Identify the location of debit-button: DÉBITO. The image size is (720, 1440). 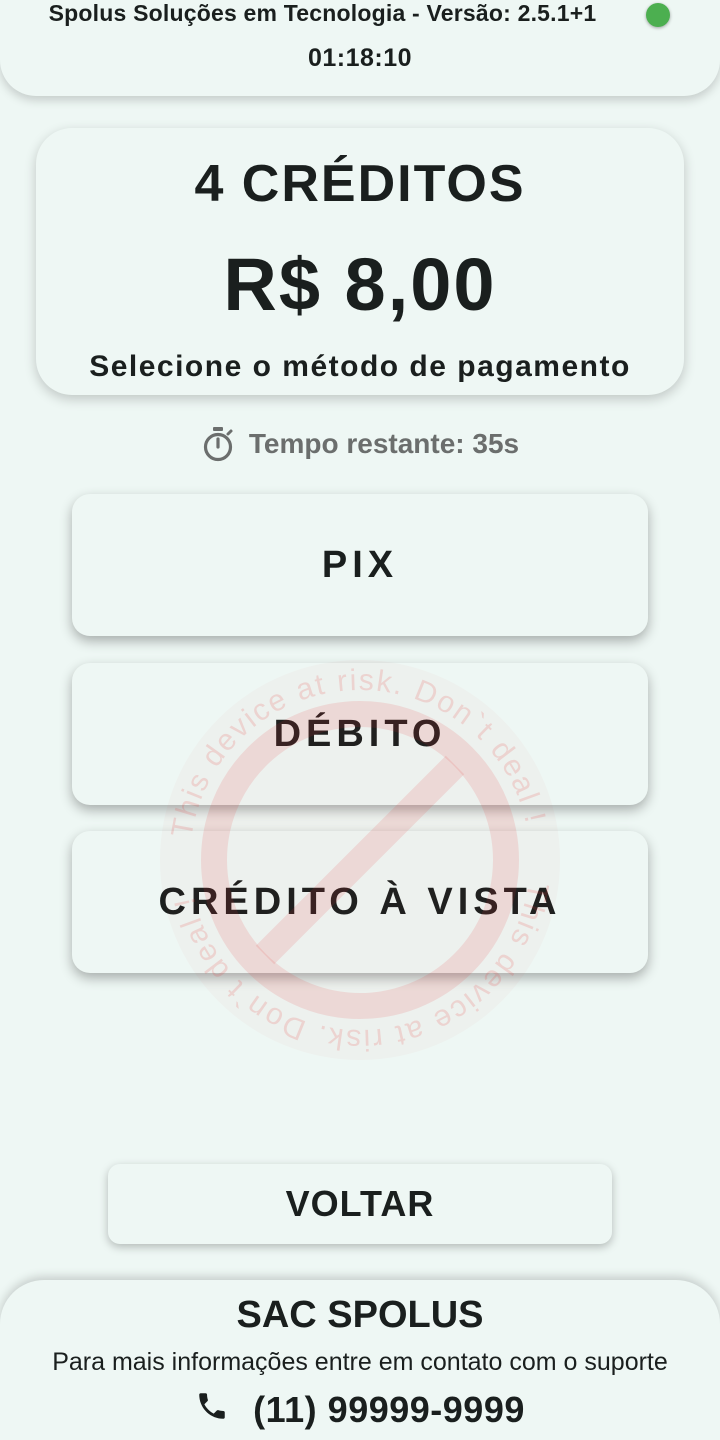
(360, 734).